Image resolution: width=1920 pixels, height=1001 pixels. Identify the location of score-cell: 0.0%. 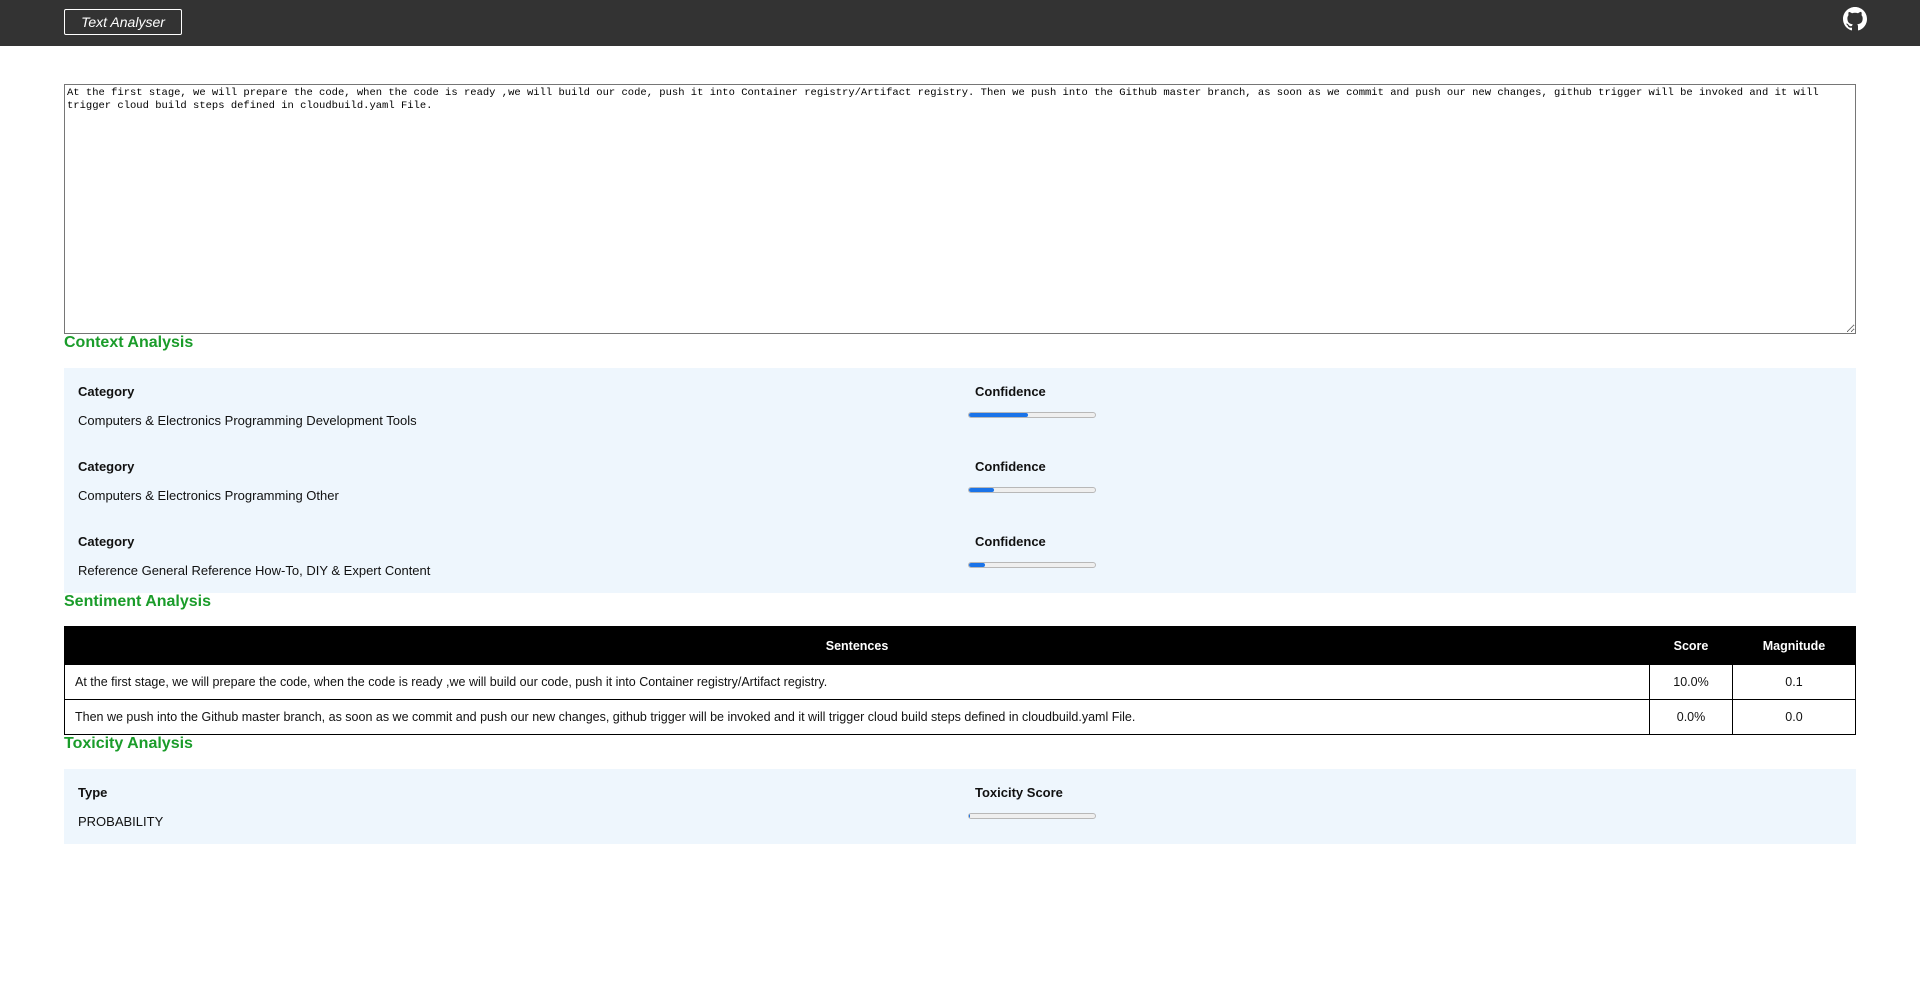
(1691, 717).